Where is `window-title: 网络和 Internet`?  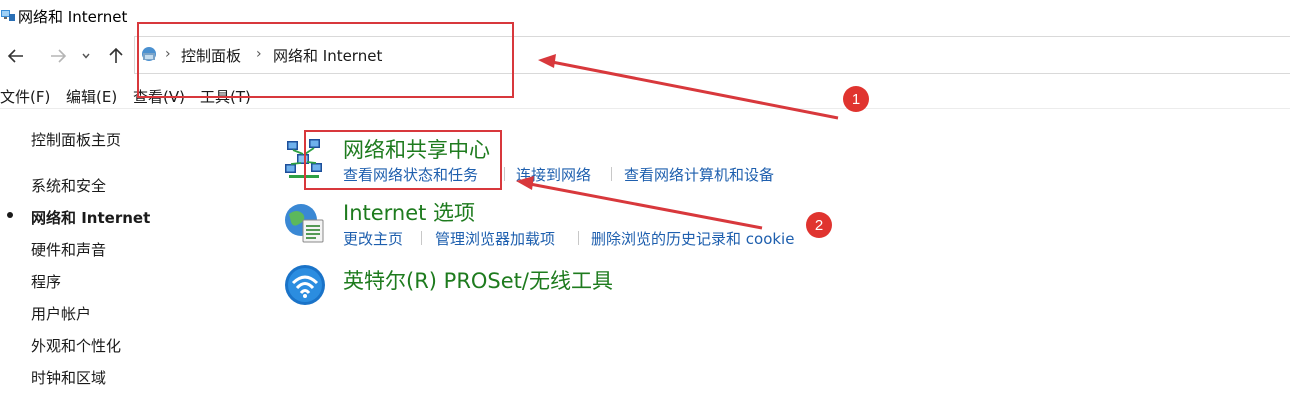
window-title: 网络和 Internet is located at coordinates (73, 17).